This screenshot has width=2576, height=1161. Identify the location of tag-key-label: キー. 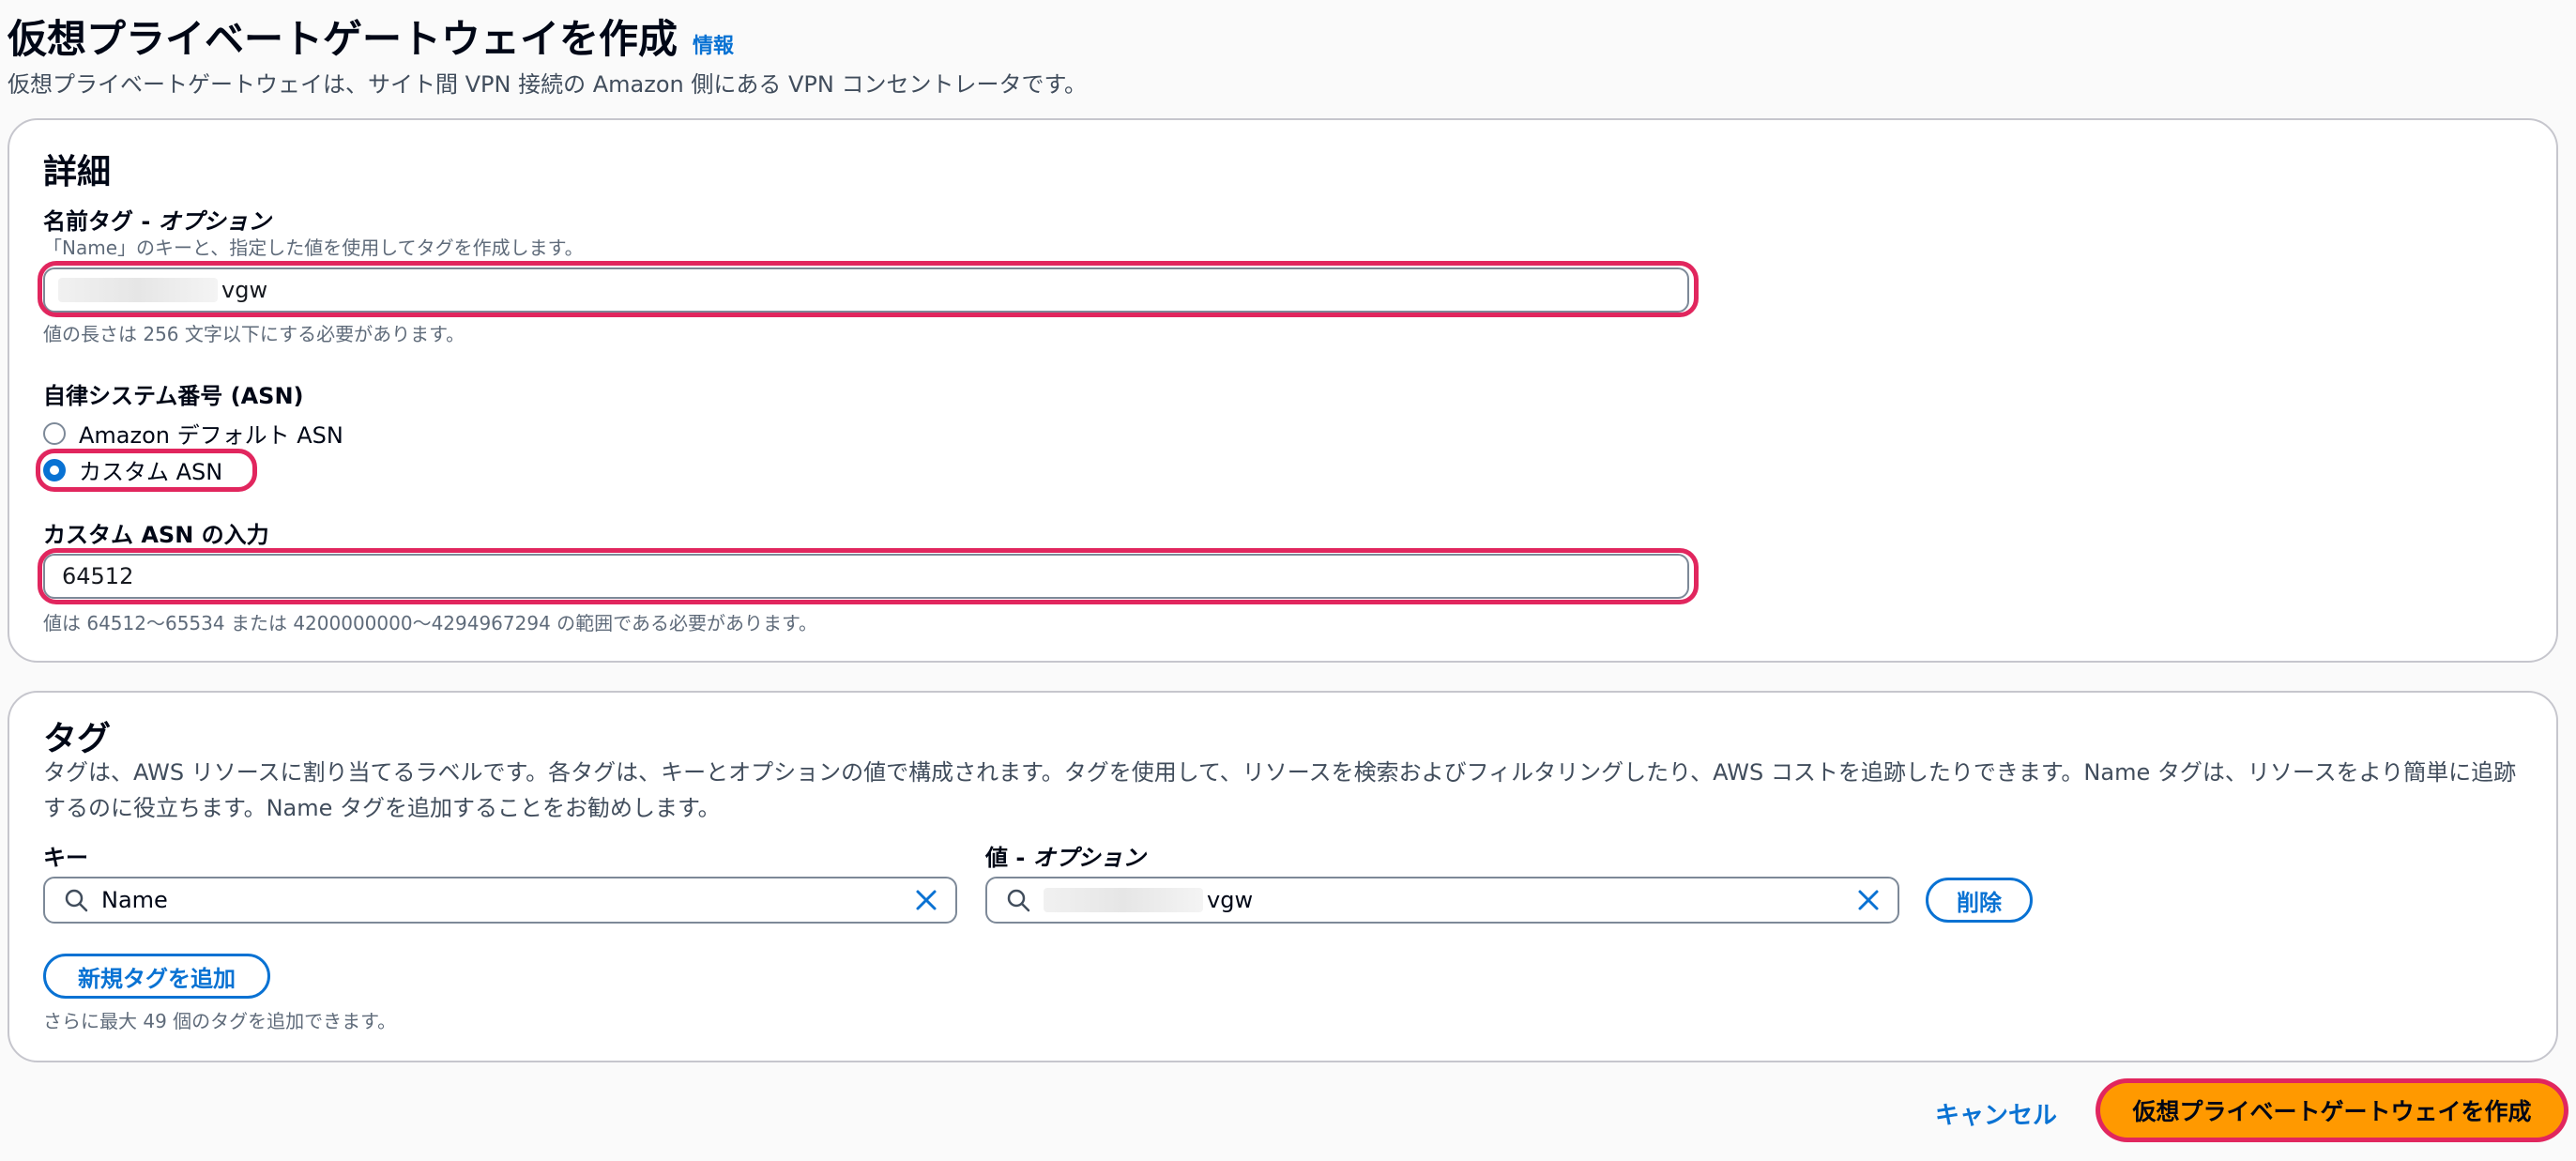
(65, 858).